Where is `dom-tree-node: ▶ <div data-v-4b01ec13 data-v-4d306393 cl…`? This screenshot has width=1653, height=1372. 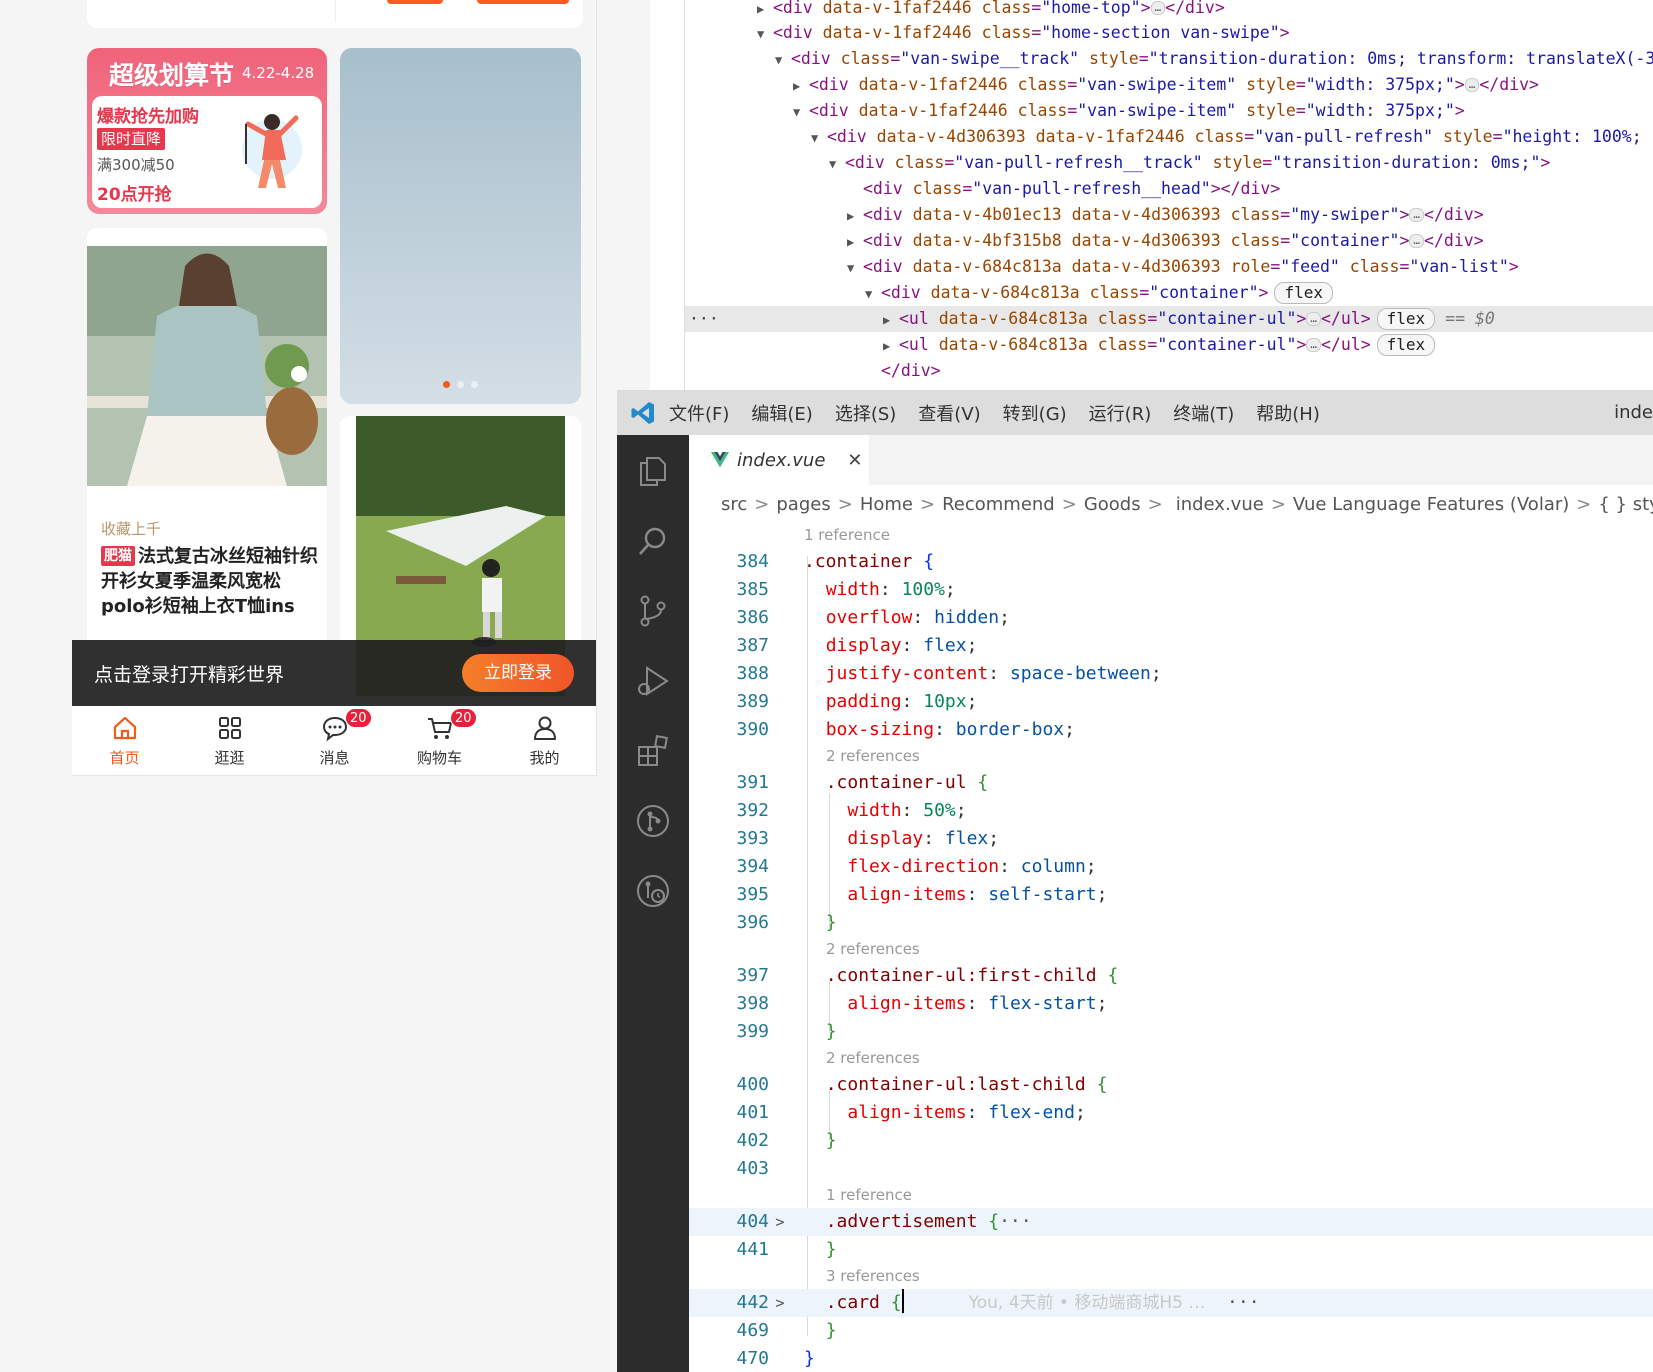
dom-tree-node: ▶ <div data-v-4b01ec13 data-v-4d306393 cl… is located at coordinates (1084, 215).